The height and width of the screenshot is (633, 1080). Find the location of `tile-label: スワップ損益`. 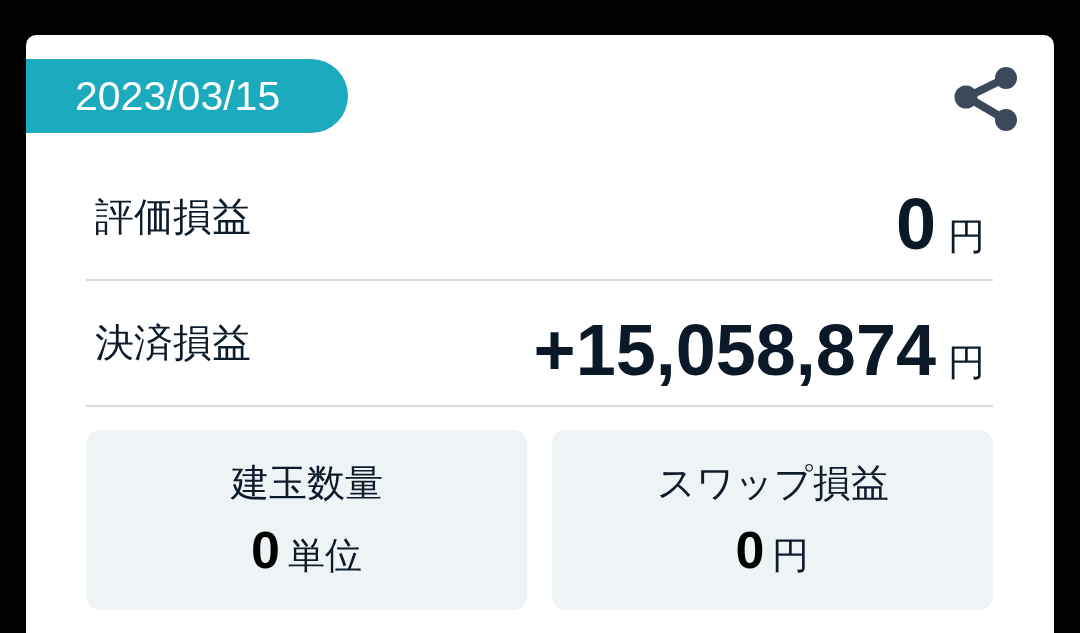

tile-label: スワップ損益 is located at coordinates (772, 483).